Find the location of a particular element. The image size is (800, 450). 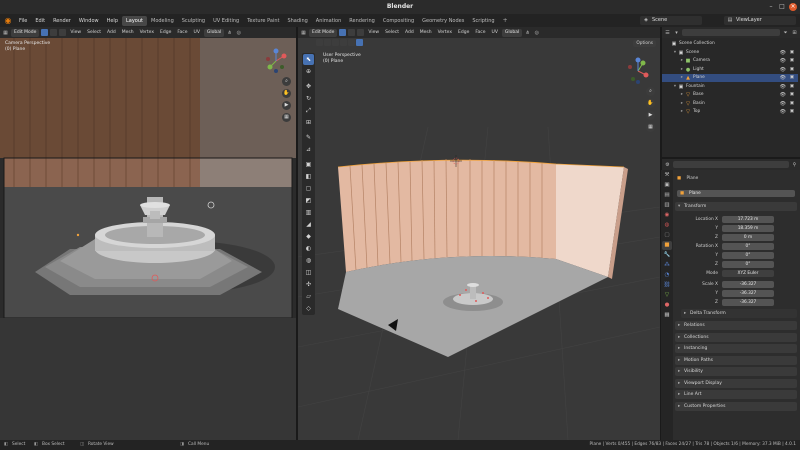

tab-uv-editing: UV Editing is located at coordinates (226, 21).